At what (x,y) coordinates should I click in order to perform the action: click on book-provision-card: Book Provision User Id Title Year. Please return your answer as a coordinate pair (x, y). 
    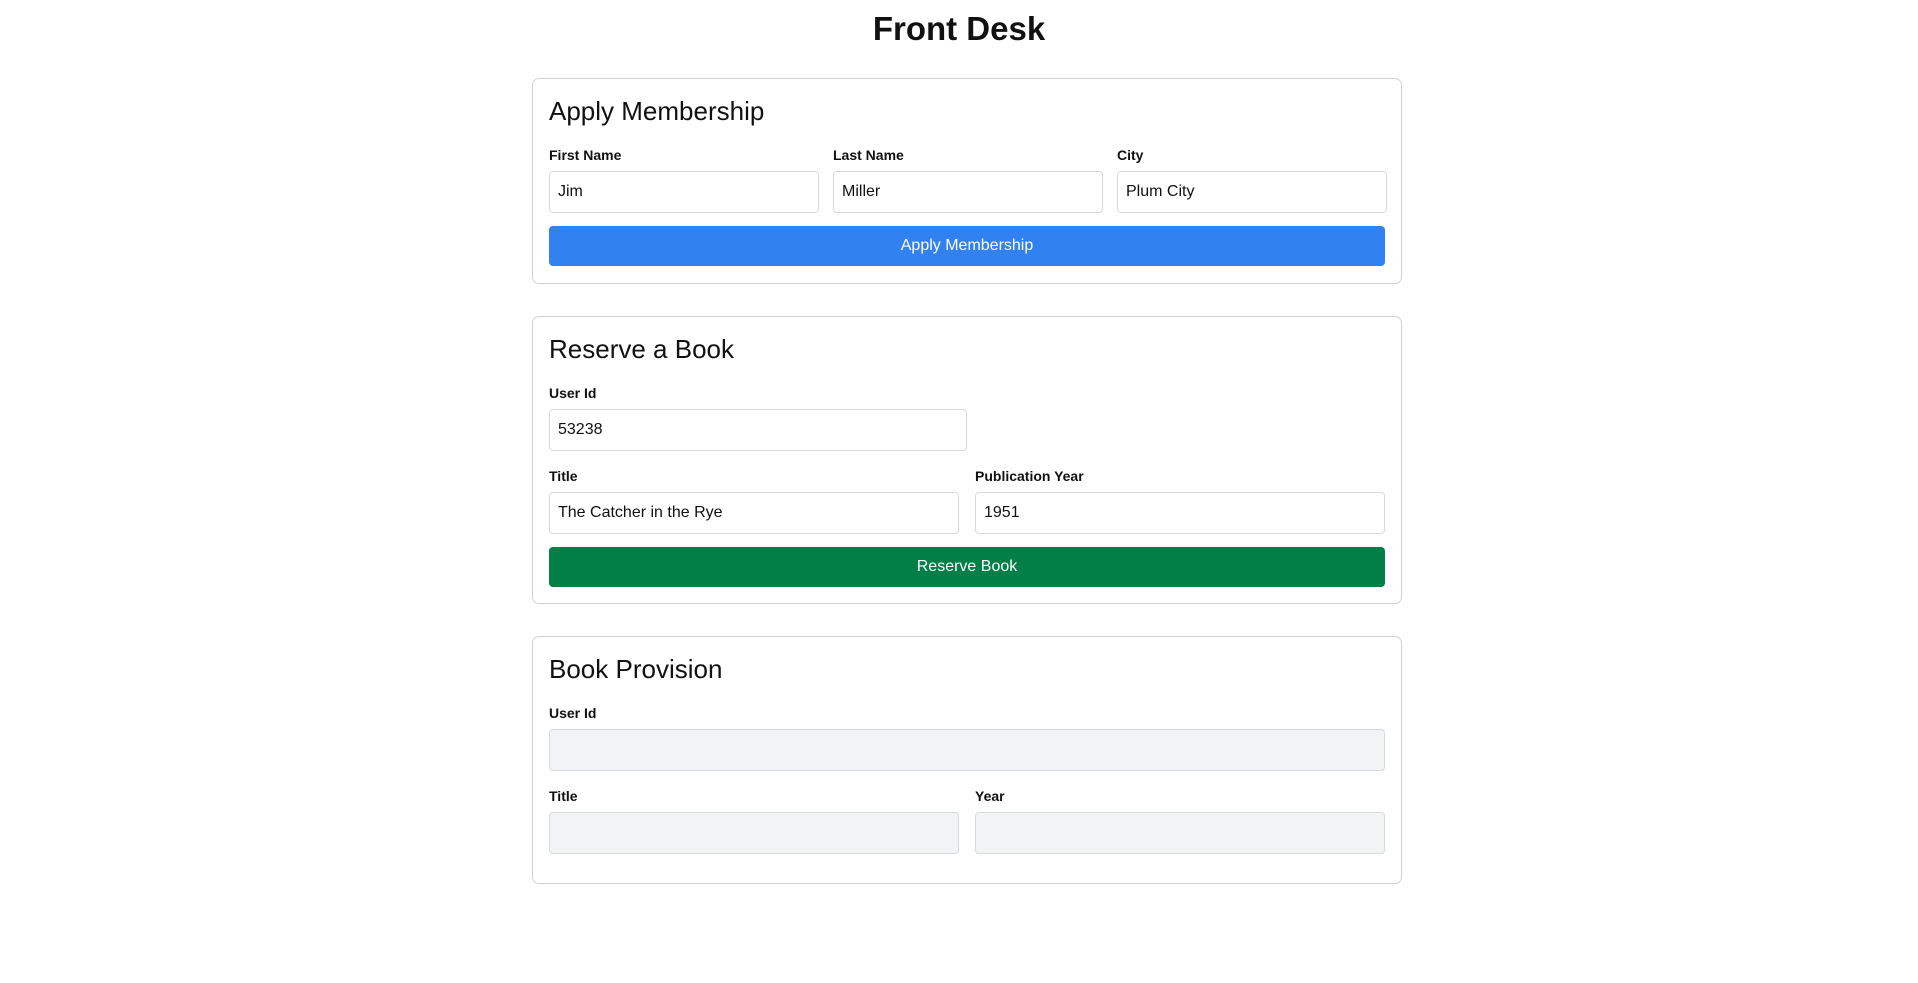
    Looking at the image, I should click on (967, 760).